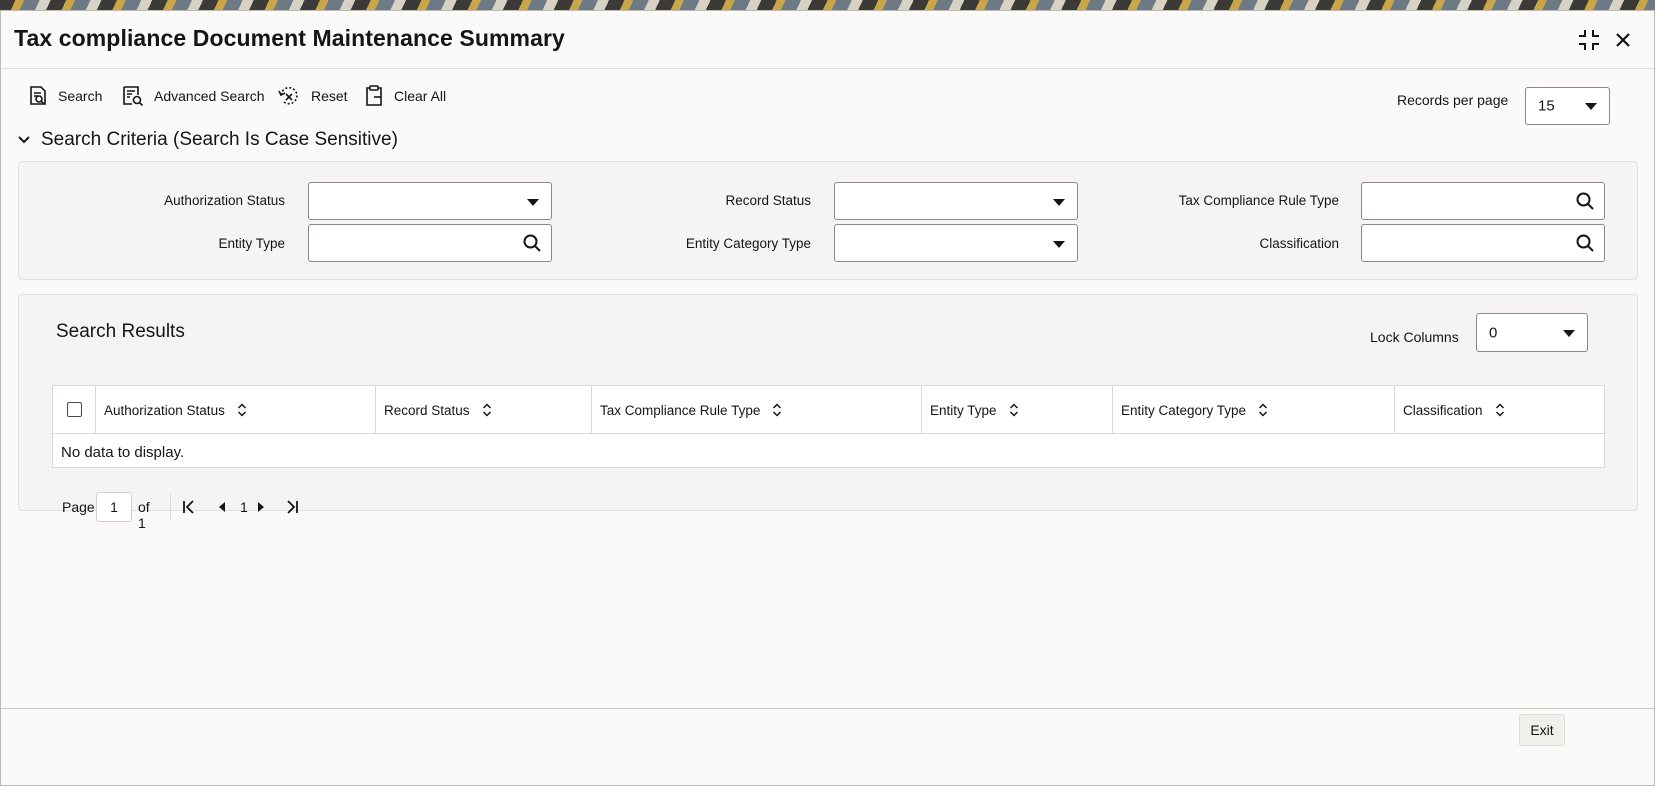  Describe the element at coordinates (78, 507) in the screenshot. I see `page-label: Page` at that location.